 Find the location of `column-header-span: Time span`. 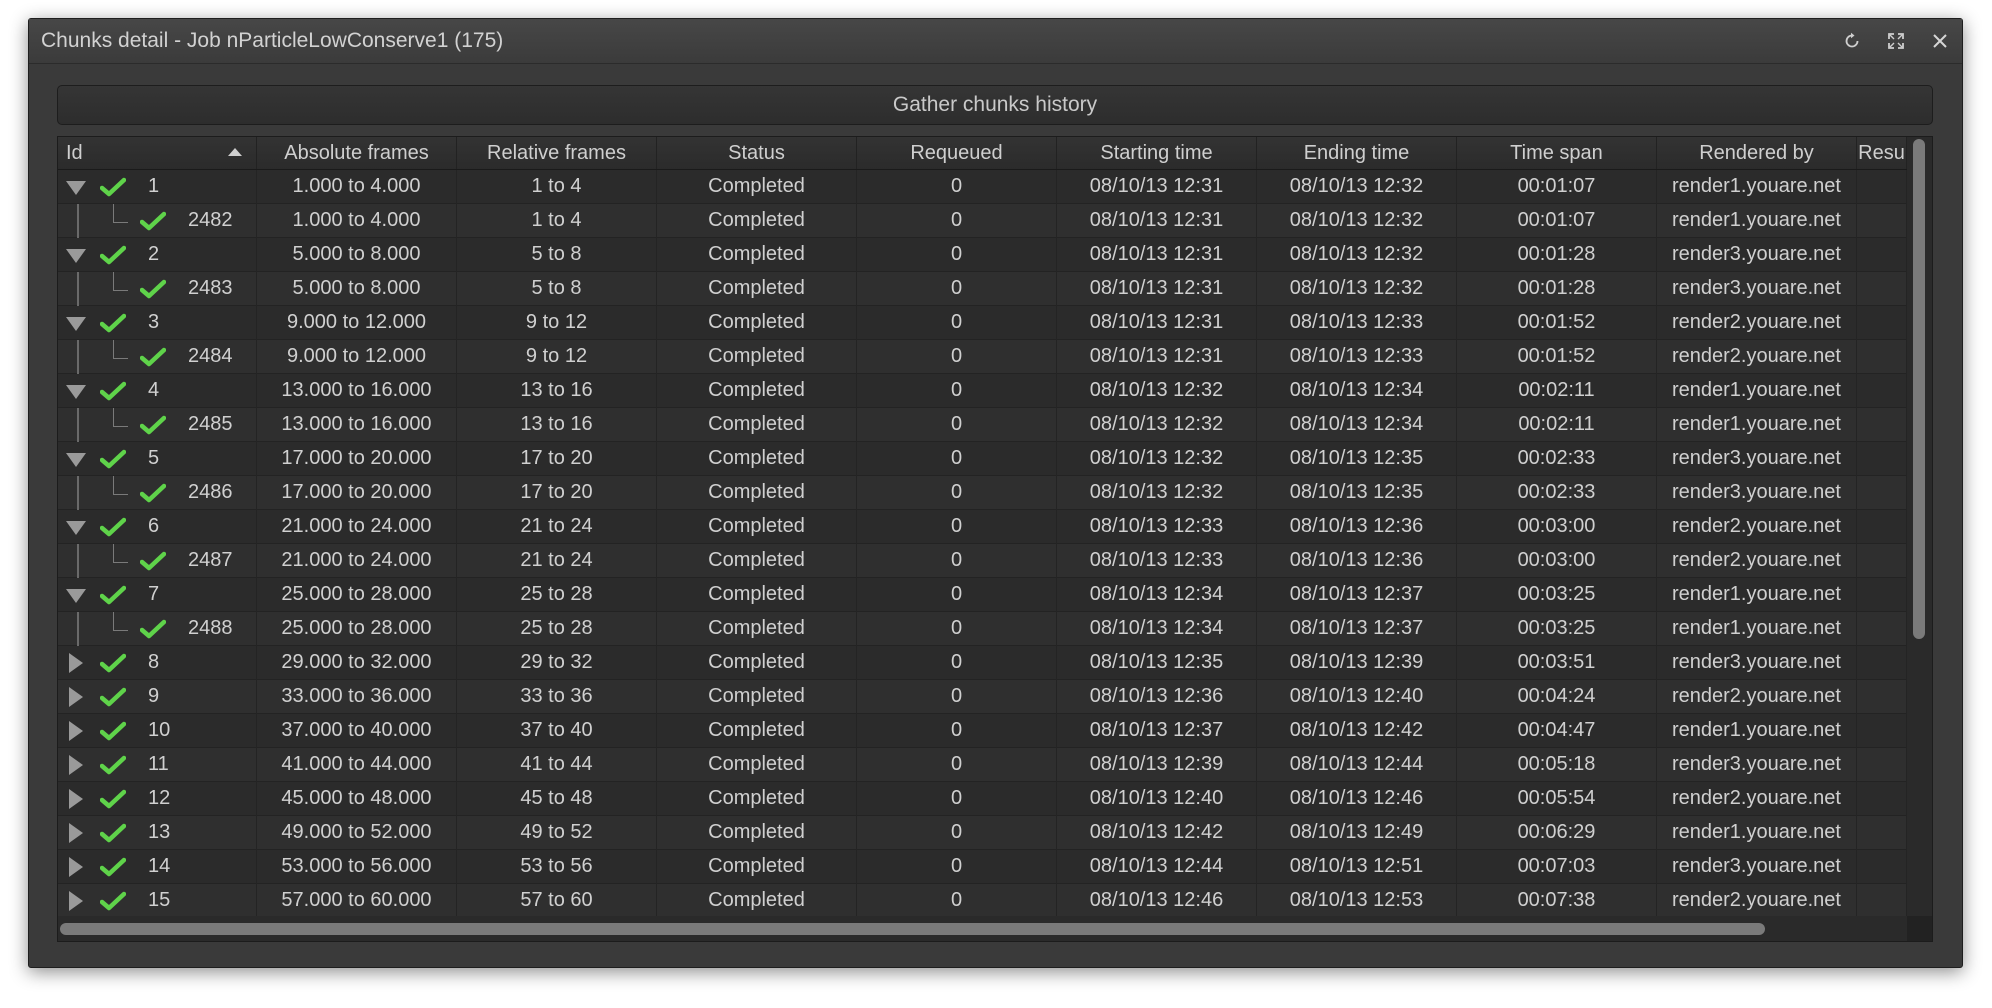

column-header-span: Time span is located at coordinates (1557, 153).